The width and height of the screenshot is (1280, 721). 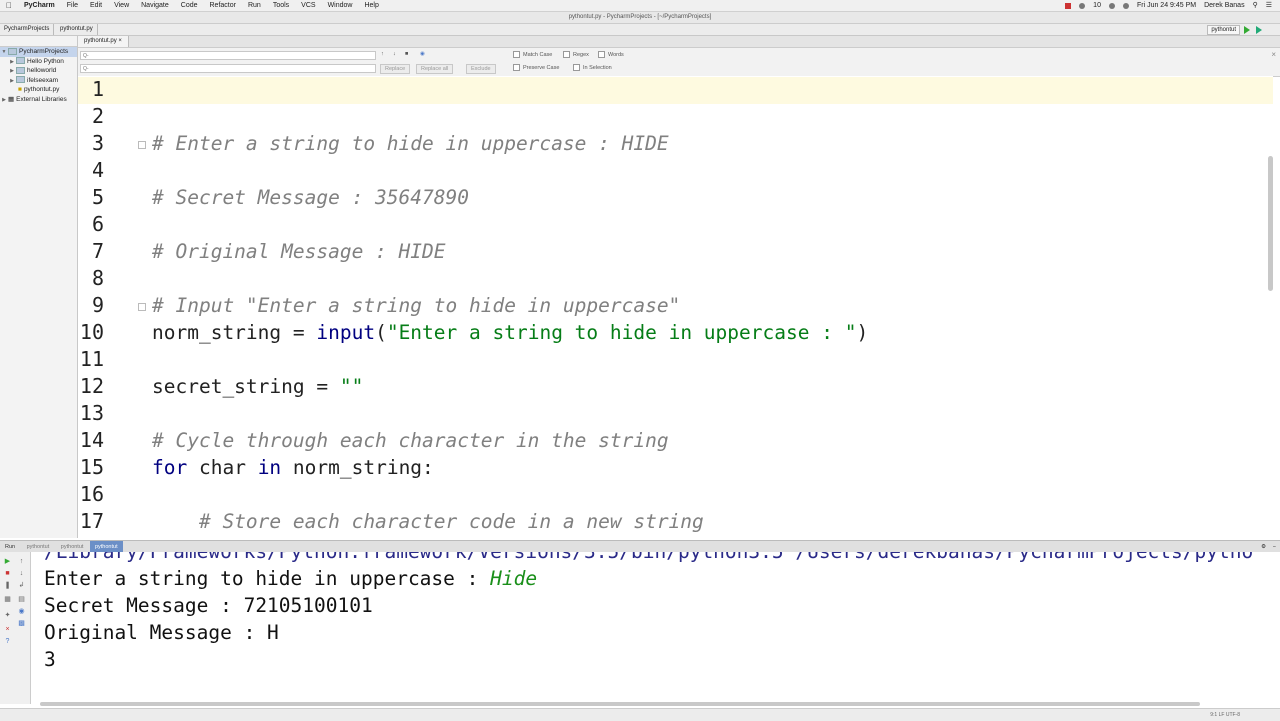 I want to click on status-bar: 9:1 LF UTF-8, so click(x=640, y=714).